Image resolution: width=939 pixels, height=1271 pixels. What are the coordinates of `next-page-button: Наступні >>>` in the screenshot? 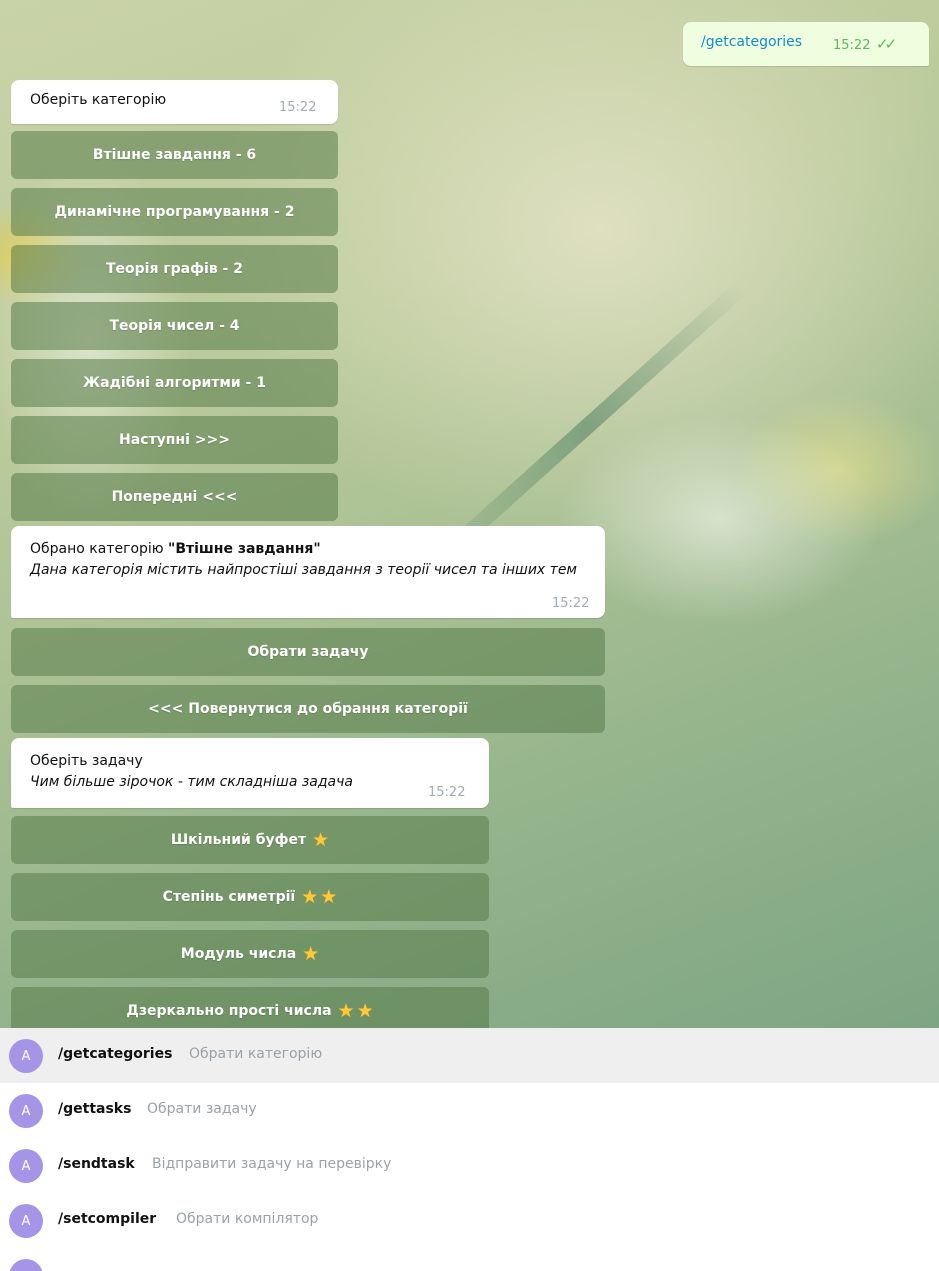 It's located at (174, 440).